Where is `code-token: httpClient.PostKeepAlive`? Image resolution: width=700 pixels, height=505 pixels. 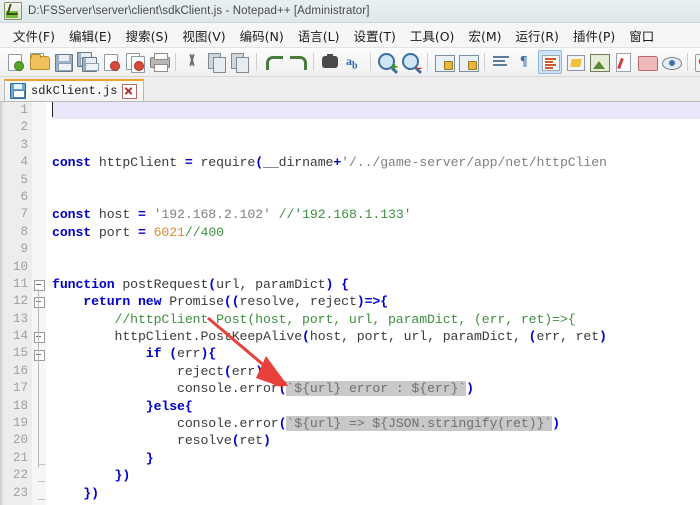 code-token: httpClient.PostKeepAlive is located at coordinates (177, 337).